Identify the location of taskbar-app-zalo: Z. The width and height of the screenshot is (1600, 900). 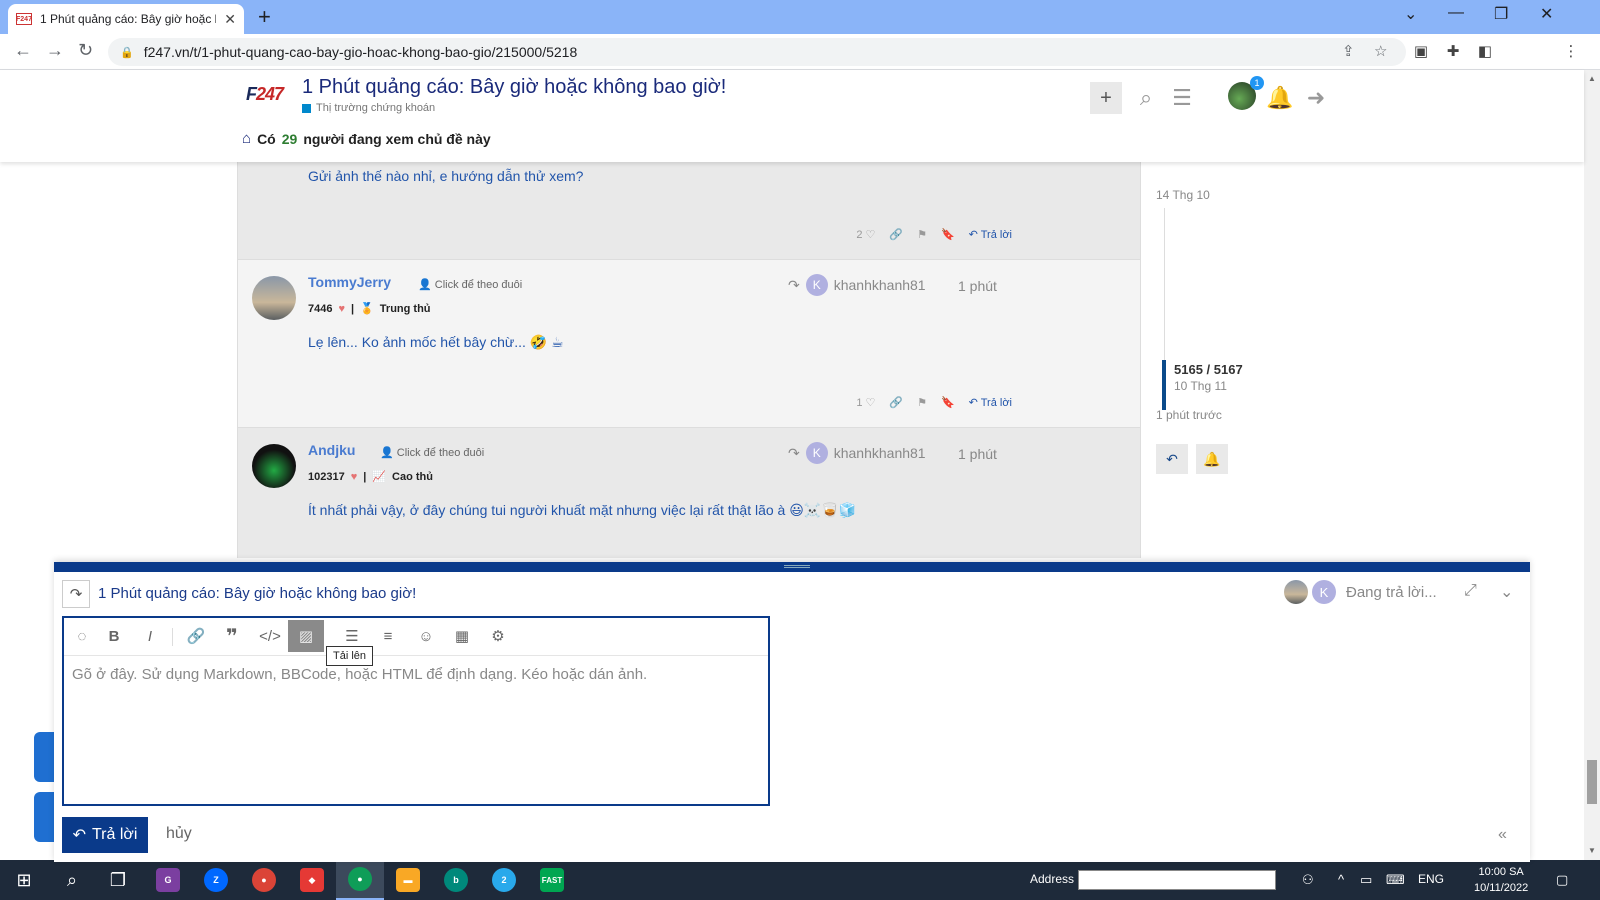
(216, 880).